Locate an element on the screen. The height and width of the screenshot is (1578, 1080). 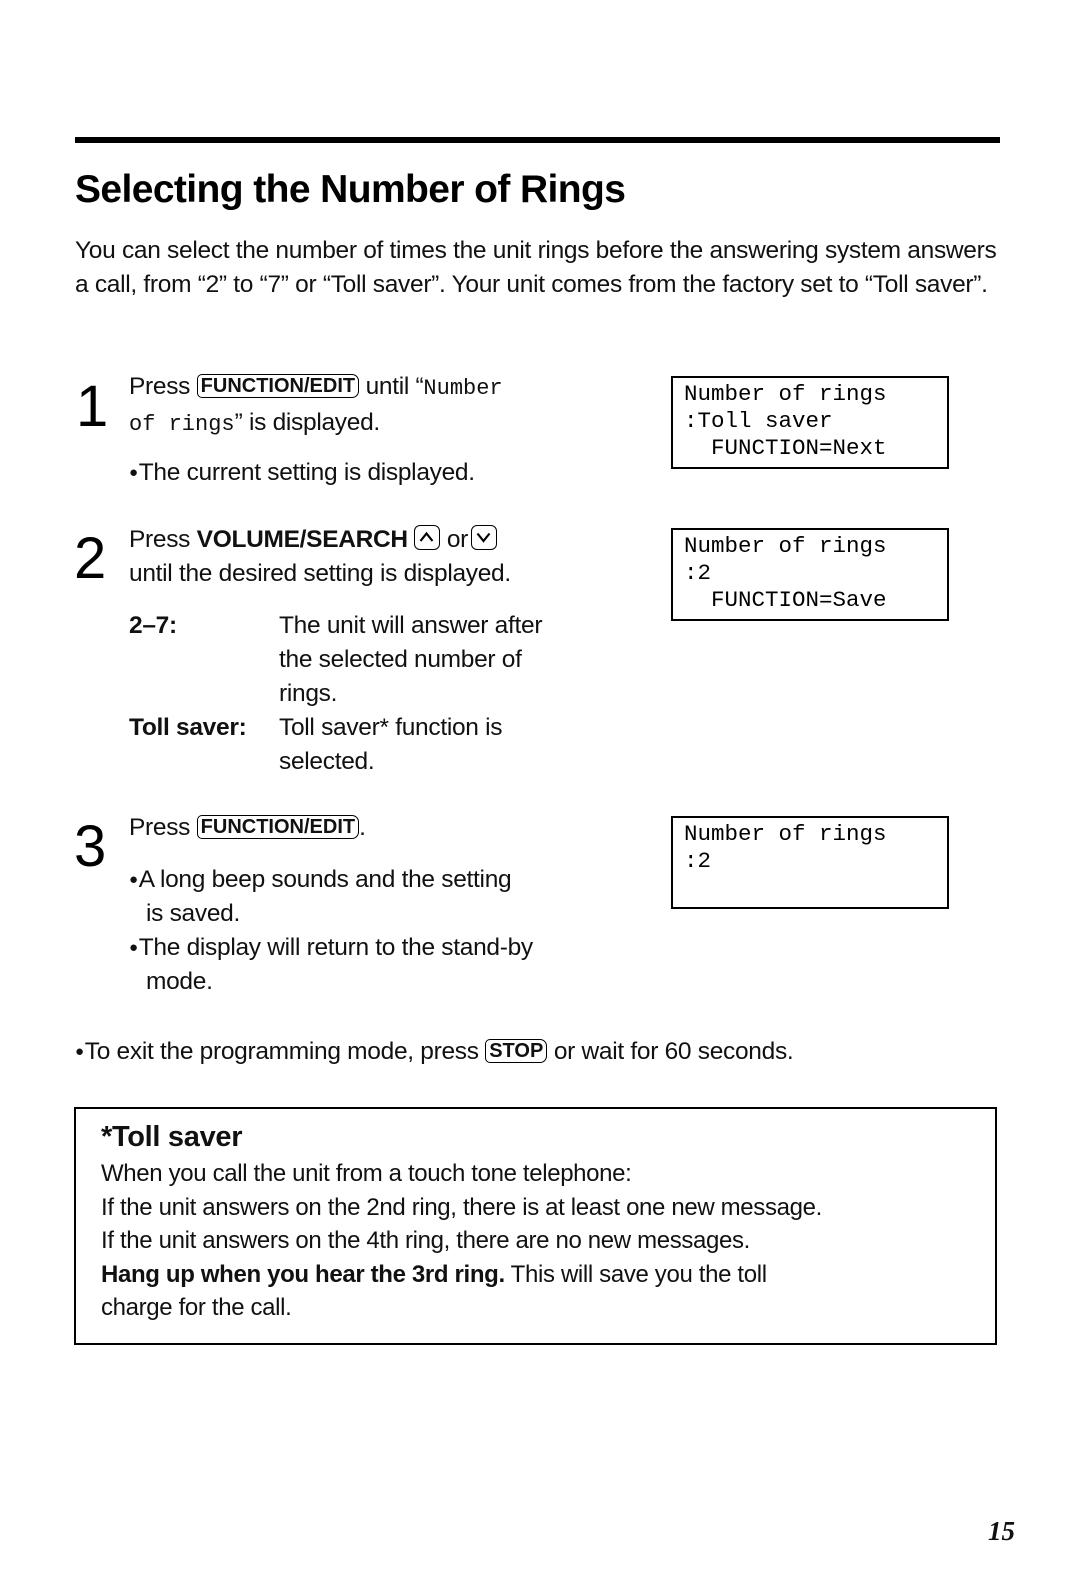
lcd-display-step-1: Number of rings:Toll saver FUNCTION=Next is located at coordinates (810, 422).